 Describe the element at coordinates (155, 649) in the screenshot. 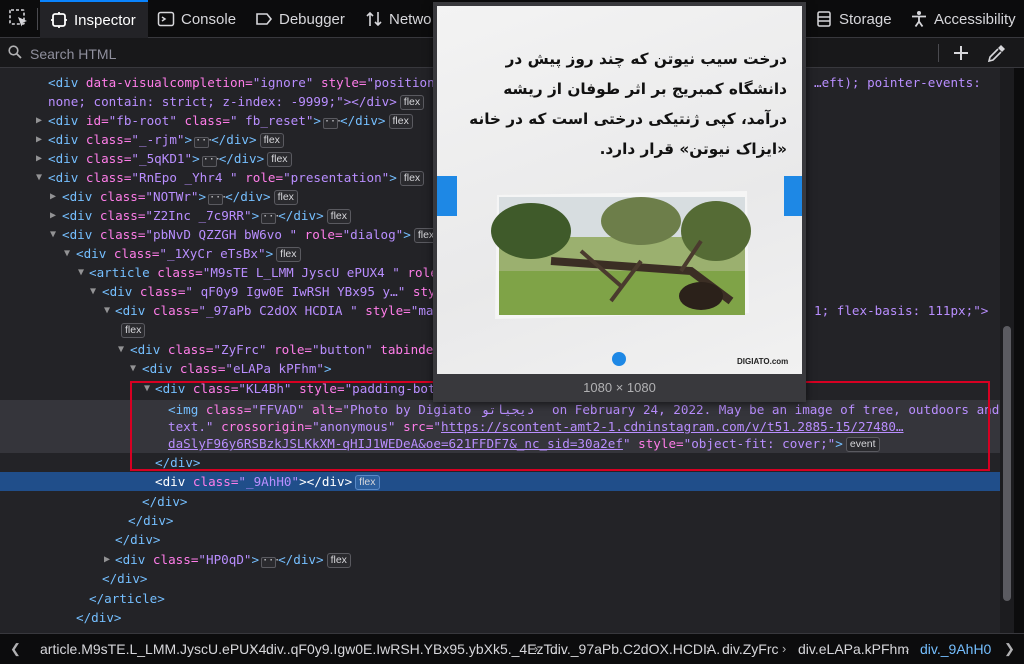

I see `breadcrumb-item: article.M9sTE.L_LMM.JyscU.ePUX4.` at that location.